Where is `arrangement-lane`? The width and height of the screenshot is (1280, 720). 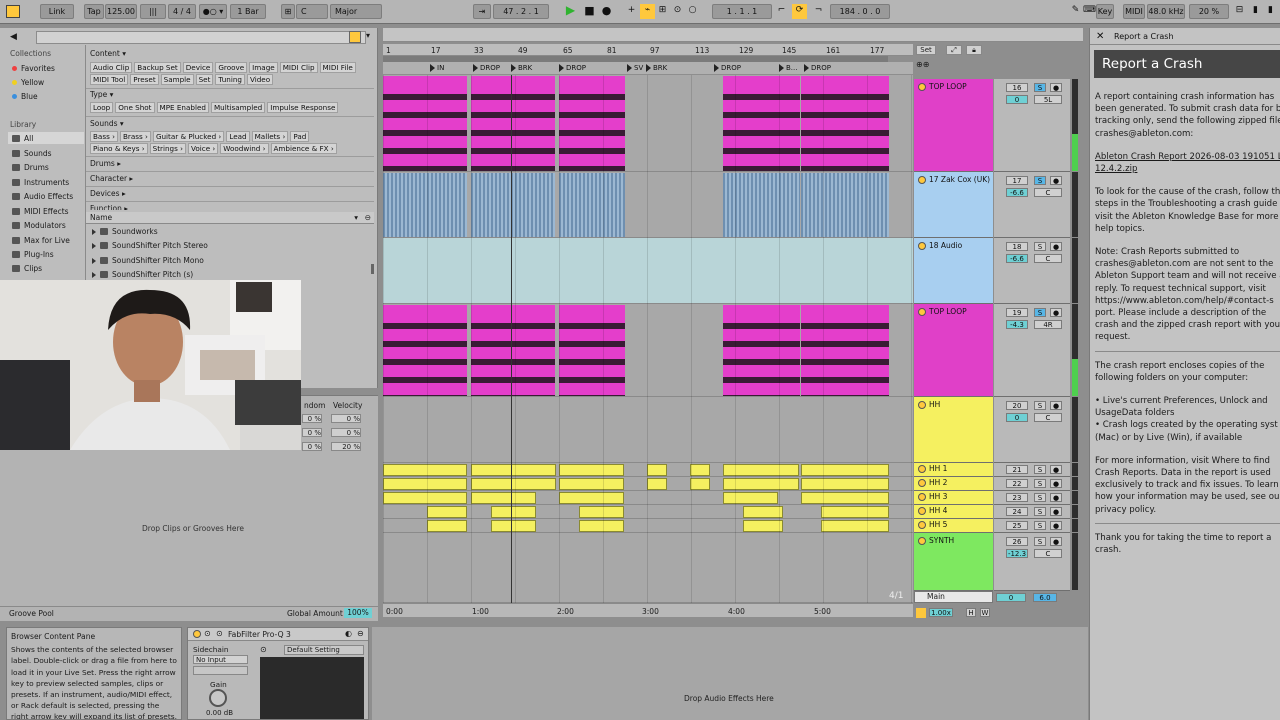
arrangement-lane is located at coordinates (648, 430).